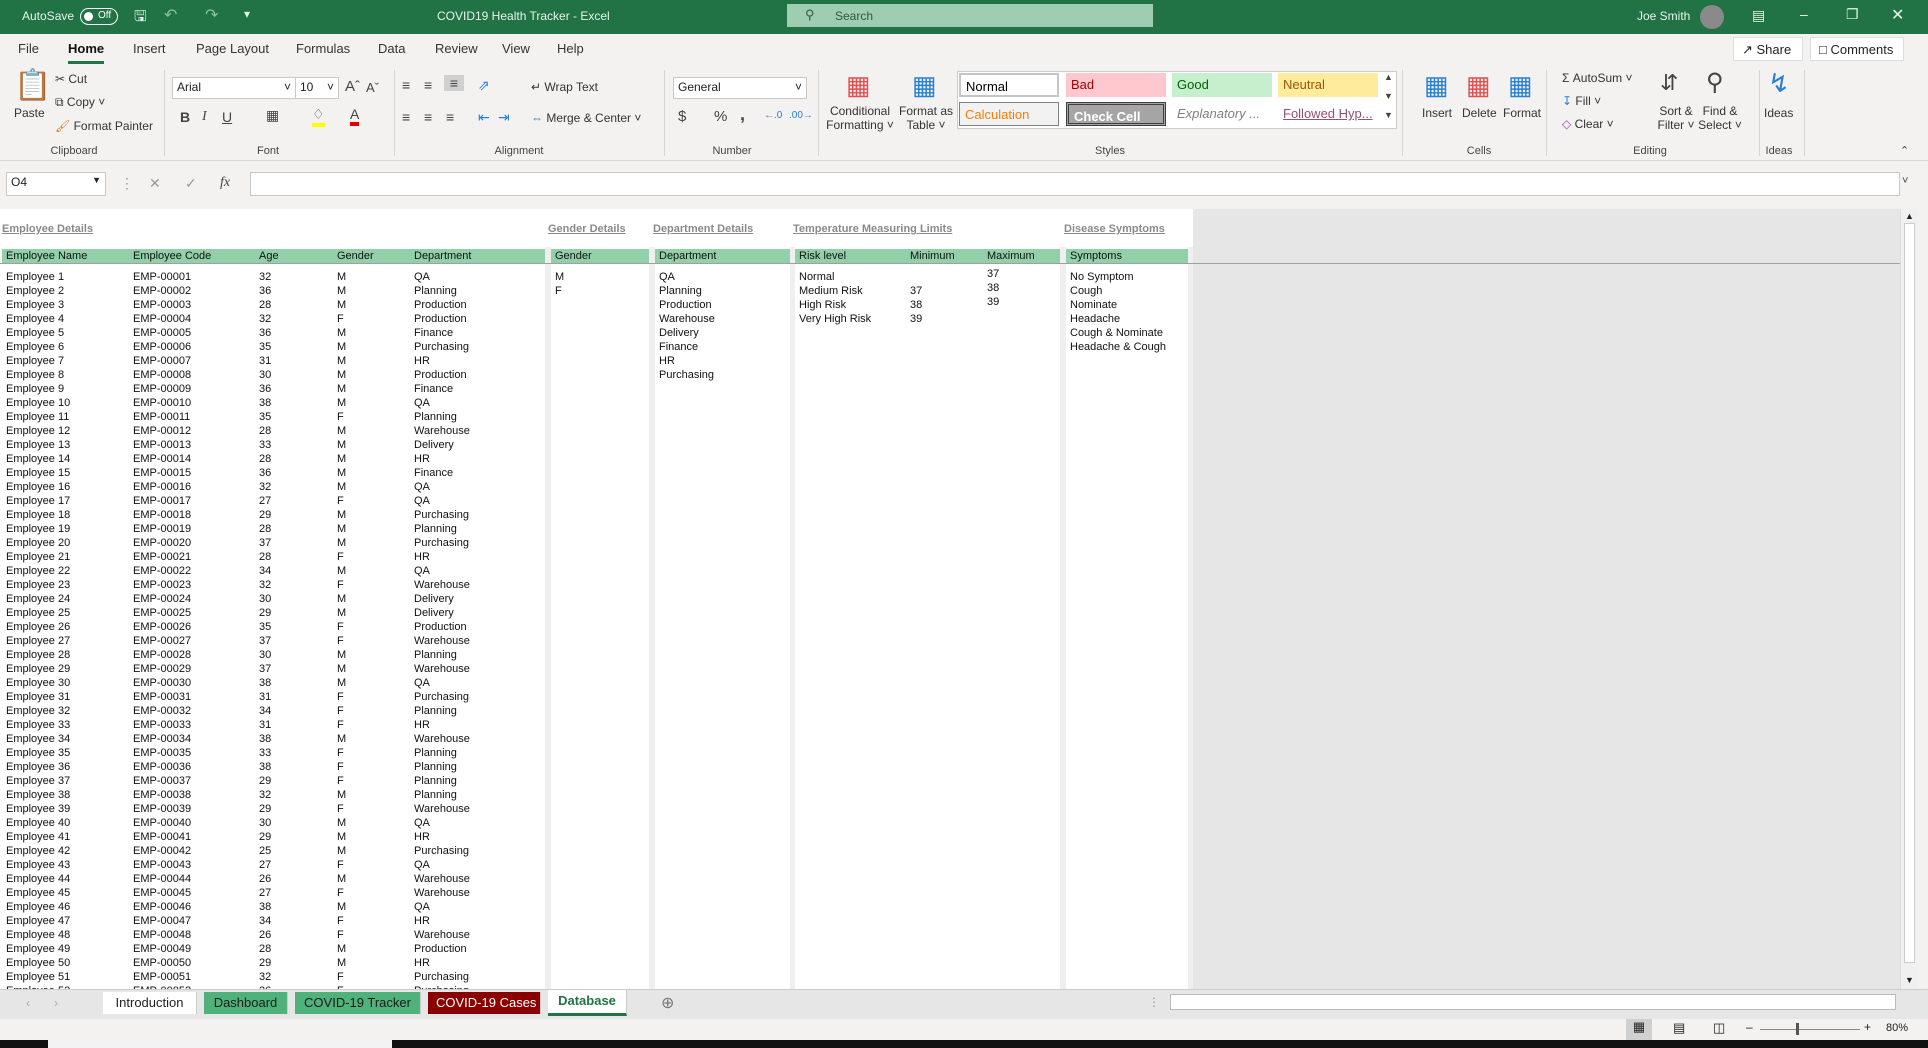 This screenshot has width=1928, height=1048. I want to click on insert-function-button: fx, so click(225, 183).